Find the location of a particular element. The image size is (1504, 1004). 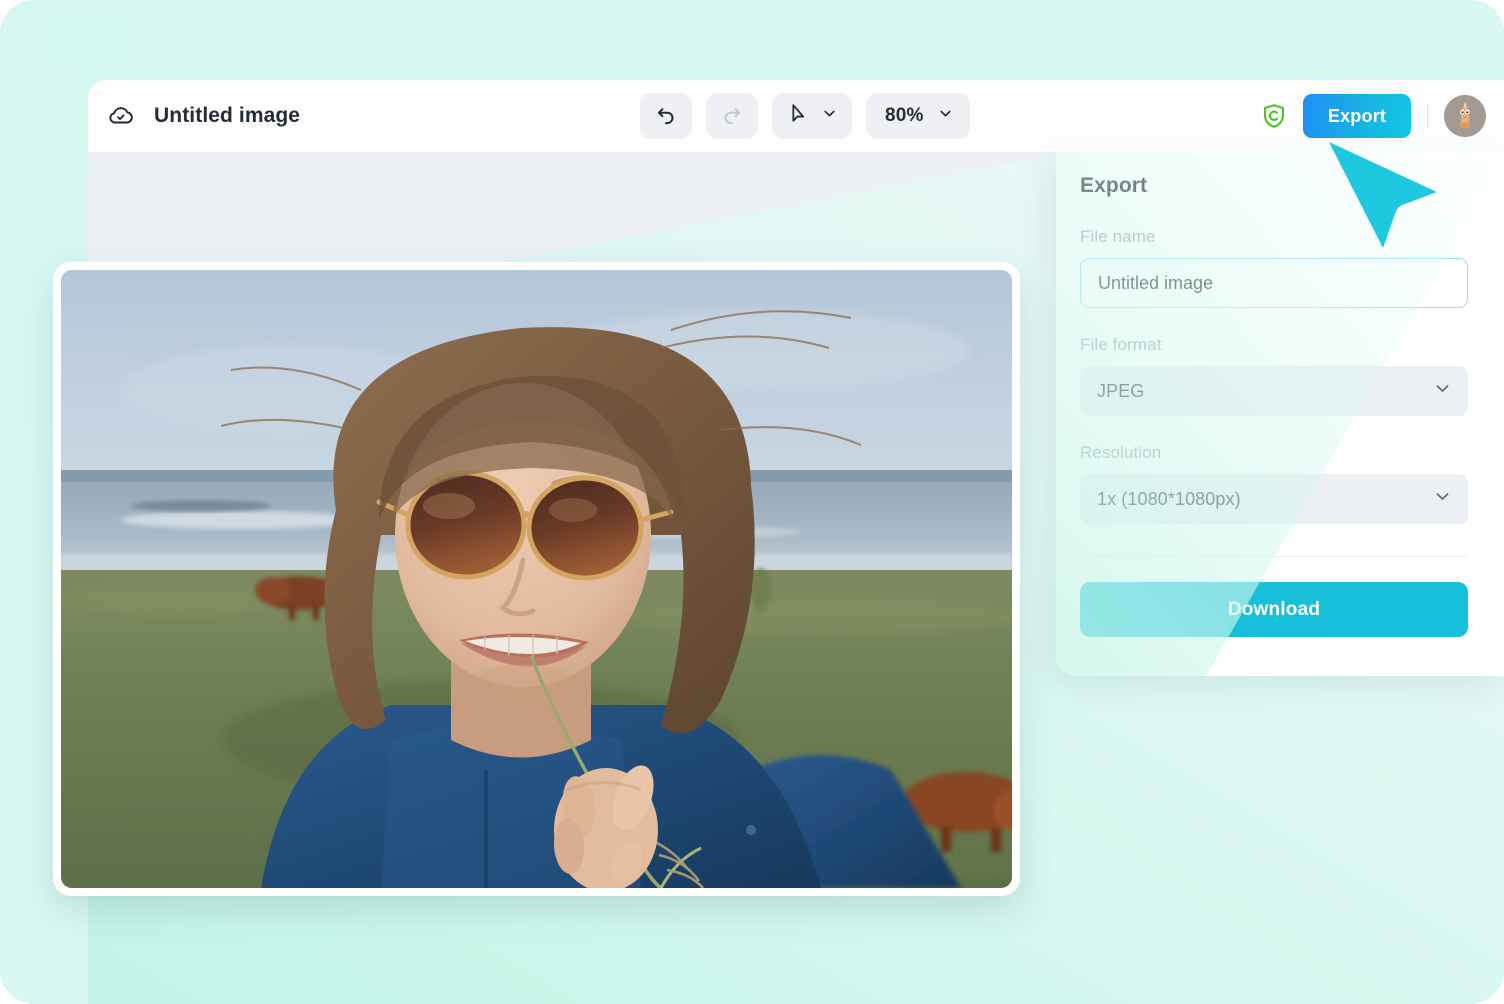

undo-button is located at coordinates (666, 116).